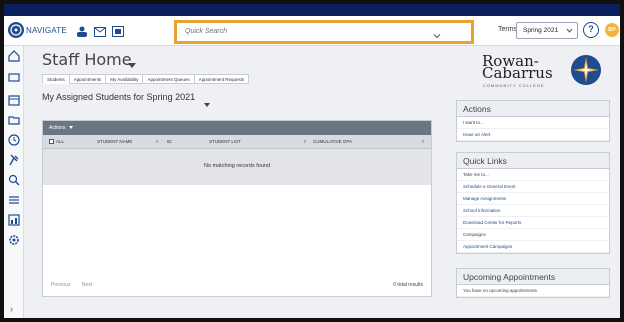 This screenshot has width=624, height=322. What do you see at coordinates (14, 220) in the screenshot?
I see `chart-icon` at bounding box center [14, 220].